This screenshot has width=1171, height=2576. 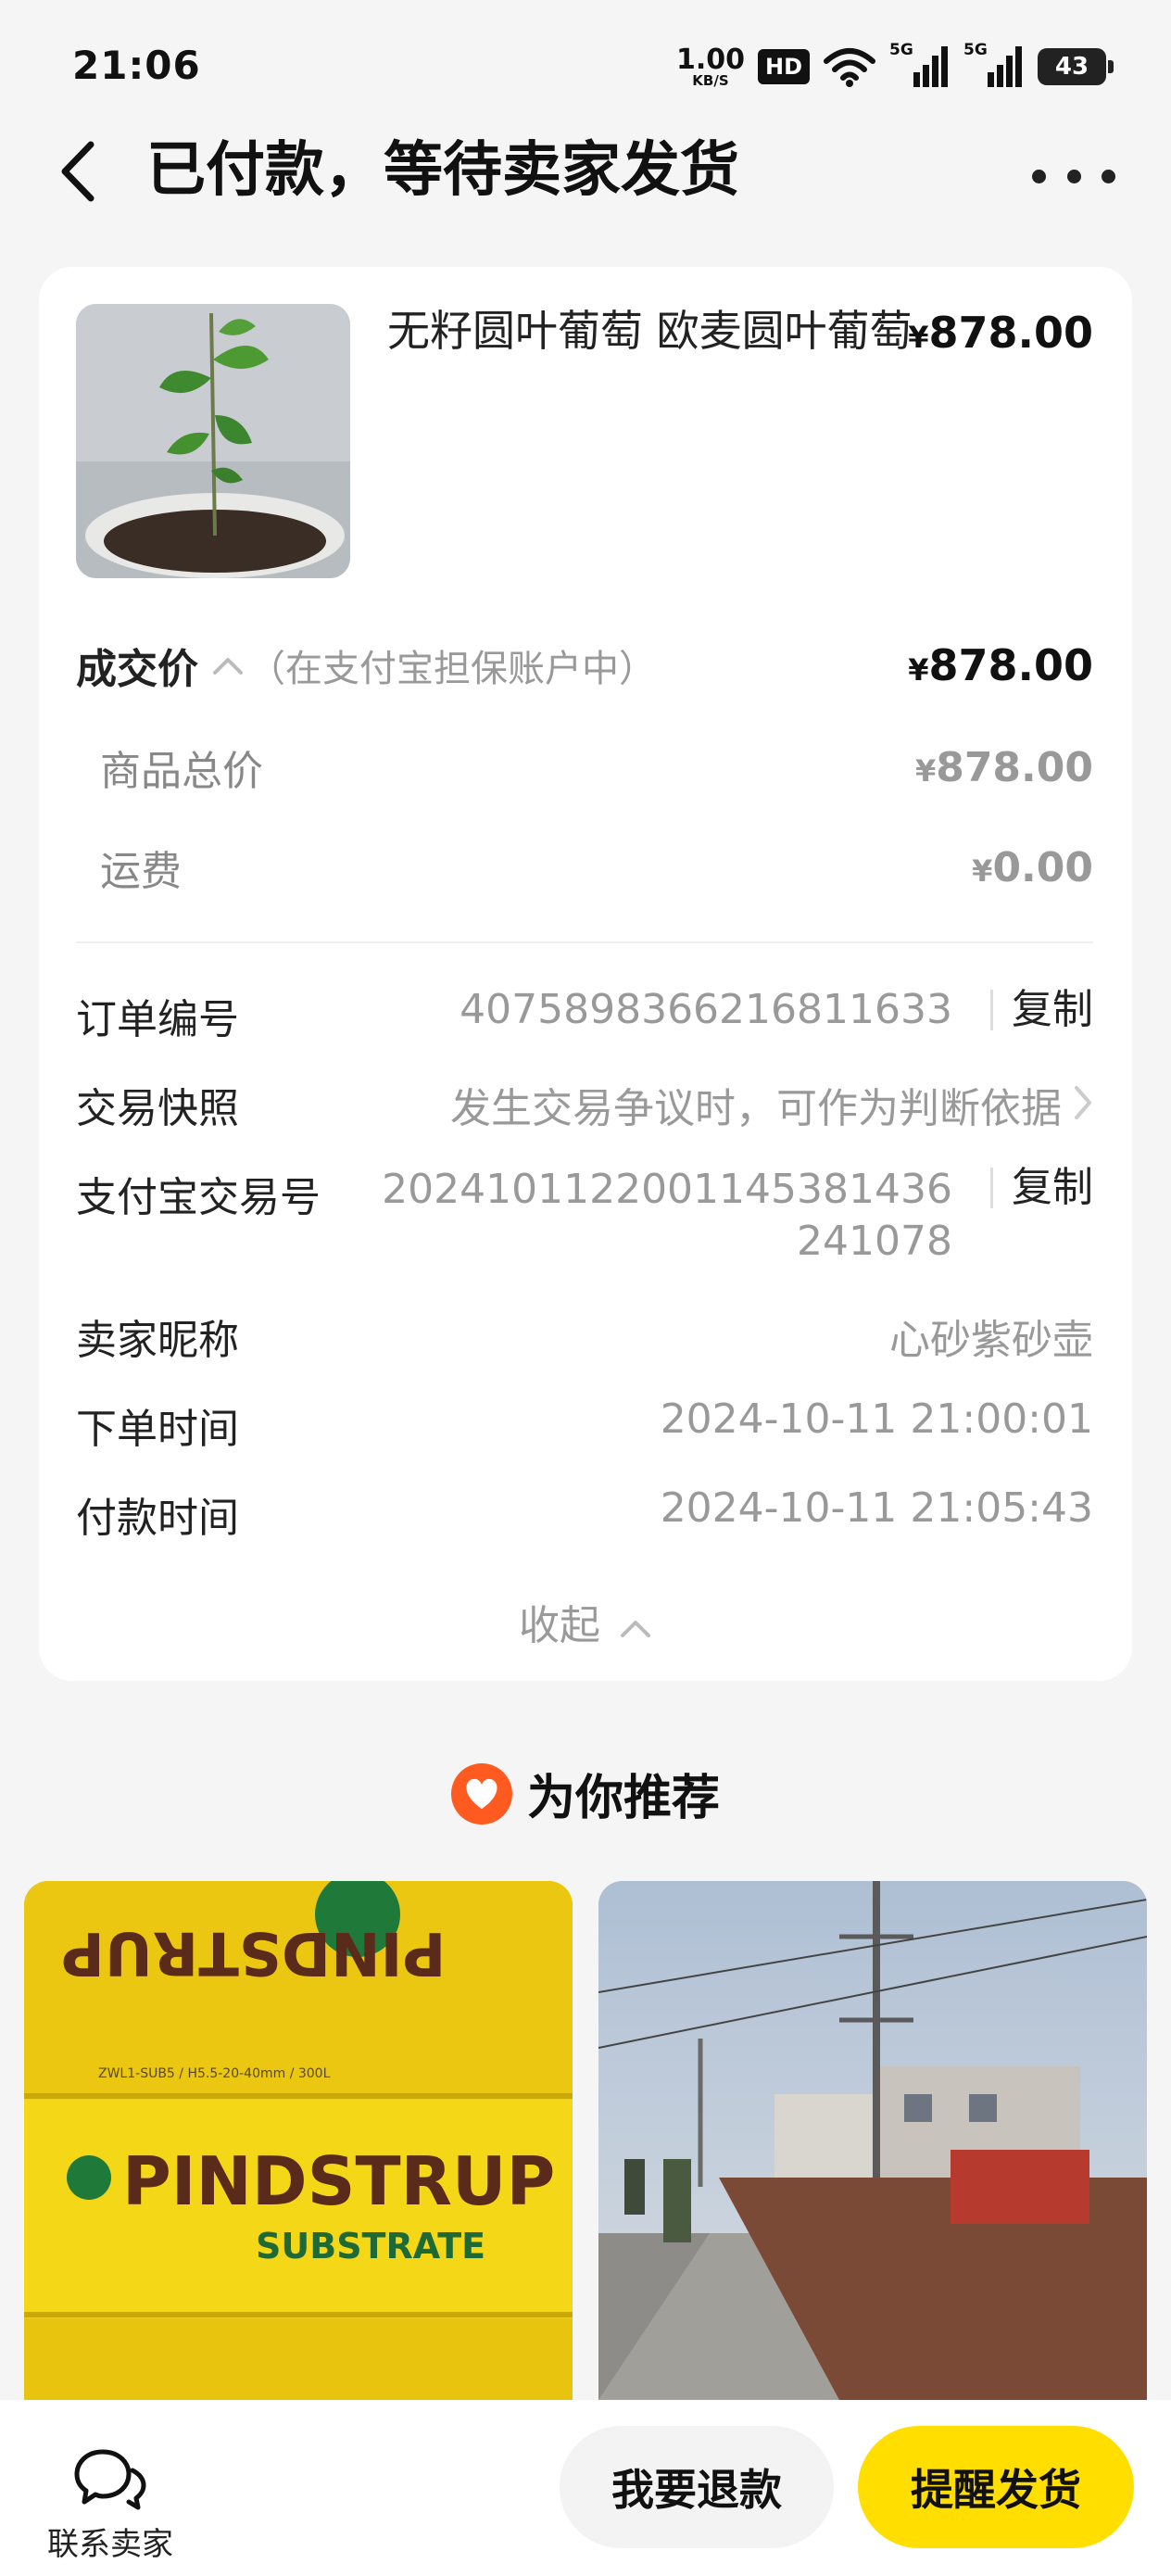 I want to click on product-image, so click(x=213, y=441).